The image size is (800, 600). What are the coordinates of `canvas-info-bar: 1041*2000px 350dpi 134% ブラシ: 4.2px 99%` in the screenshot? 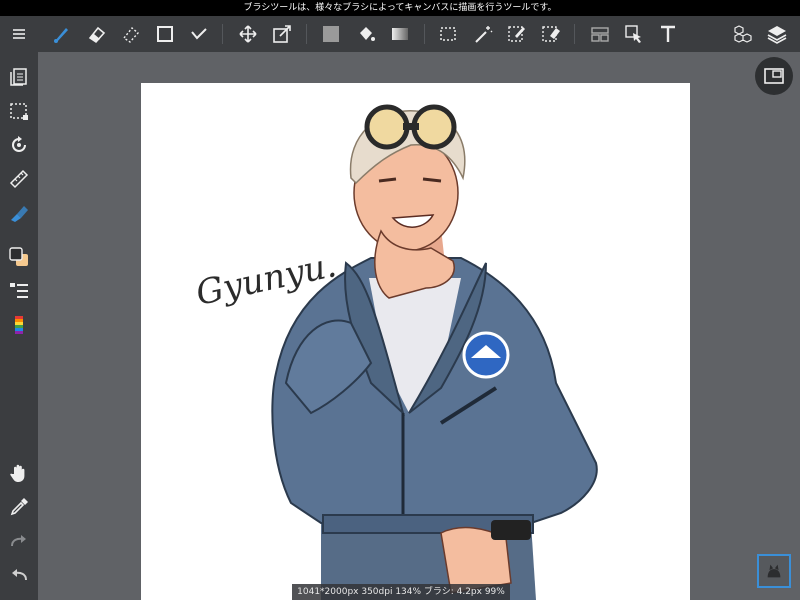 It's located at (401, 592).